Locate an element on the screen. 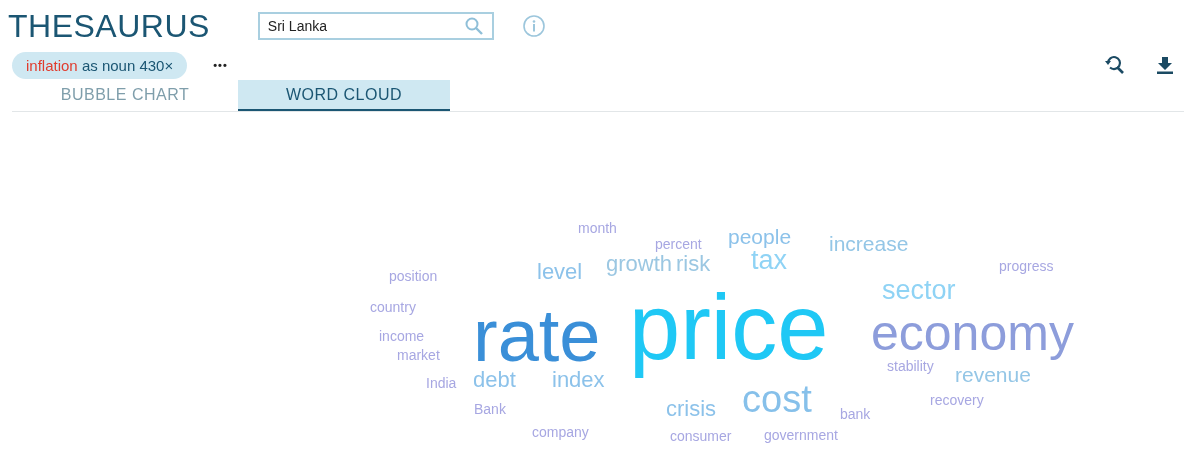  cloud-word: percent is located at coordinates (678, 244).